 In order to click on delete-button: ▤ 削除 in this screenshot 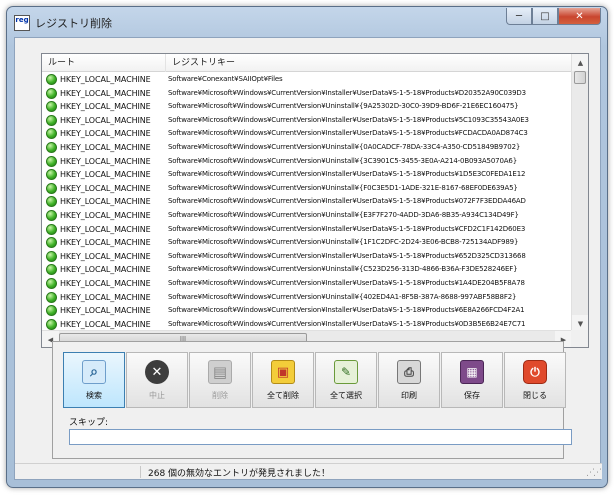, I will do `click(220, 380)`.